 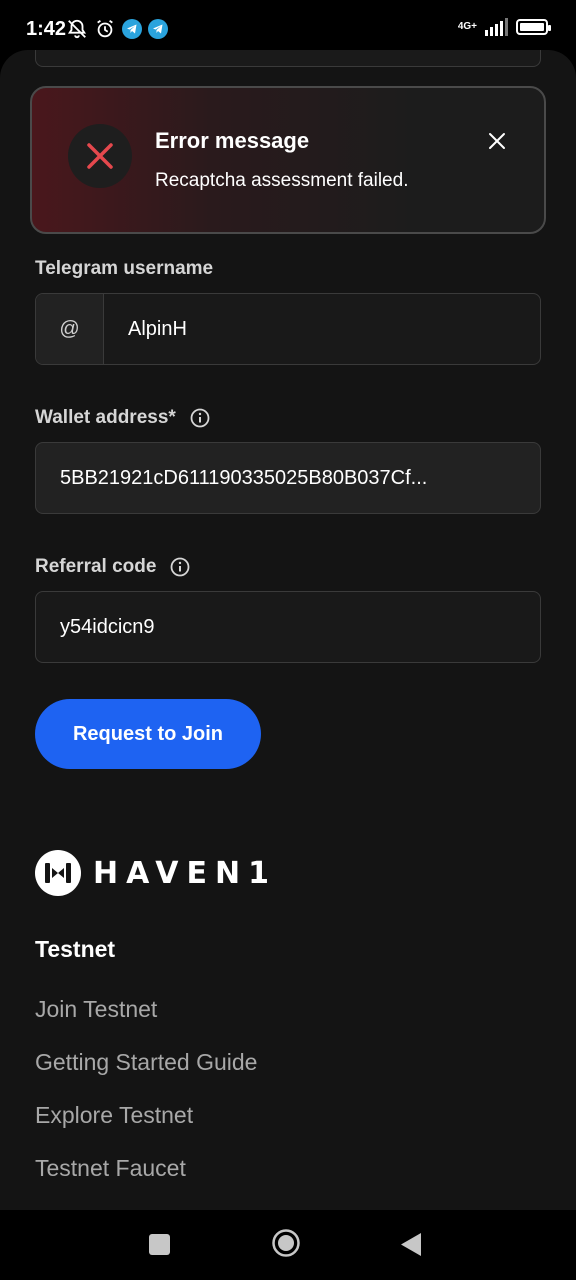 I want to click on referral-code-label: Referral code, so click(x=112, y=567).